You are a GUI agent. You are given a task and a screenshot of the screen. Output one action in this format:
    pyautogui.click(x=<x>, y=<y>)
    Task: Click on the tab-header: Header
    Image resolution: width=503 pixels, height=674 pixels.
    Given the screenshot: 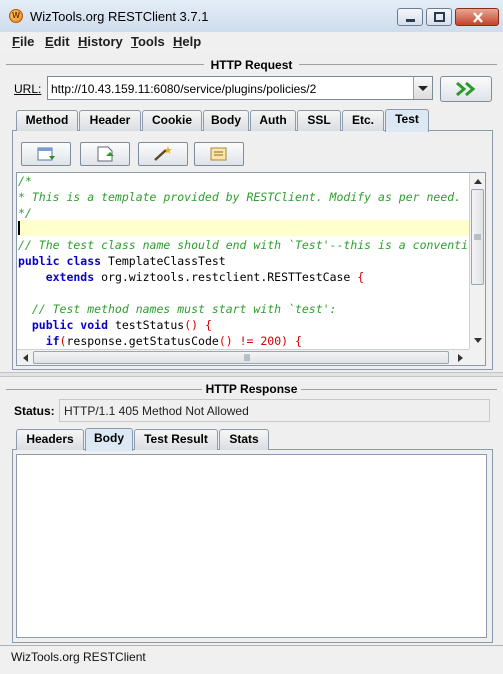 What is the action you would take?
    pyautogui.click(x=110, y=120)
    